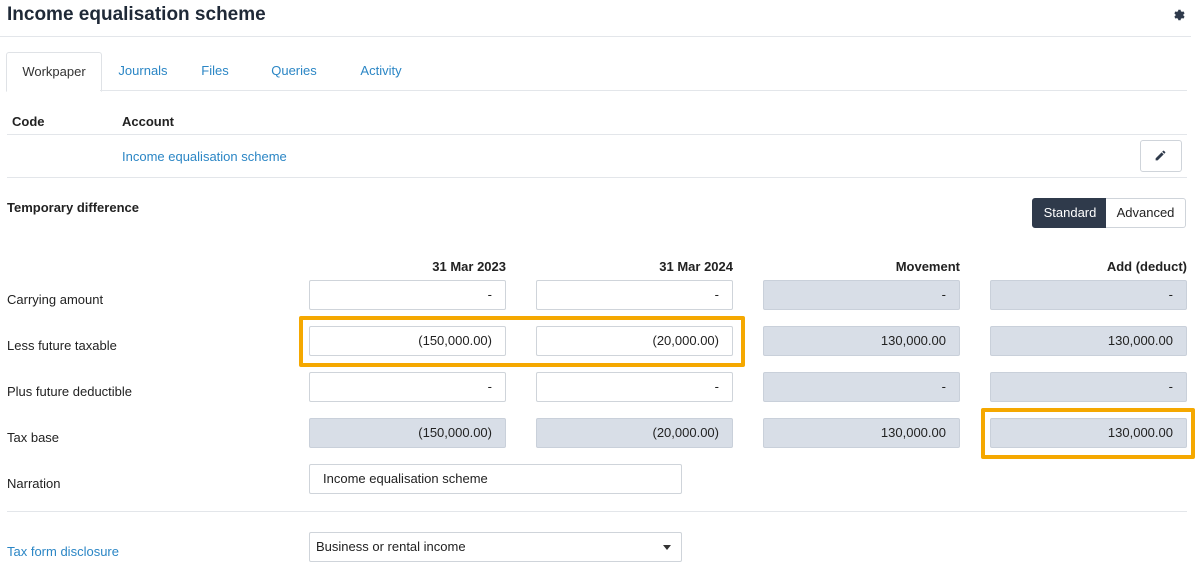 The width and height of the screenshot is (1197, 567). What do you see at coordinates (407, 341) in the screenshot?
I see `less-future-taxable-2023-input: (150,000.00)` at bounding box center [407, 341].